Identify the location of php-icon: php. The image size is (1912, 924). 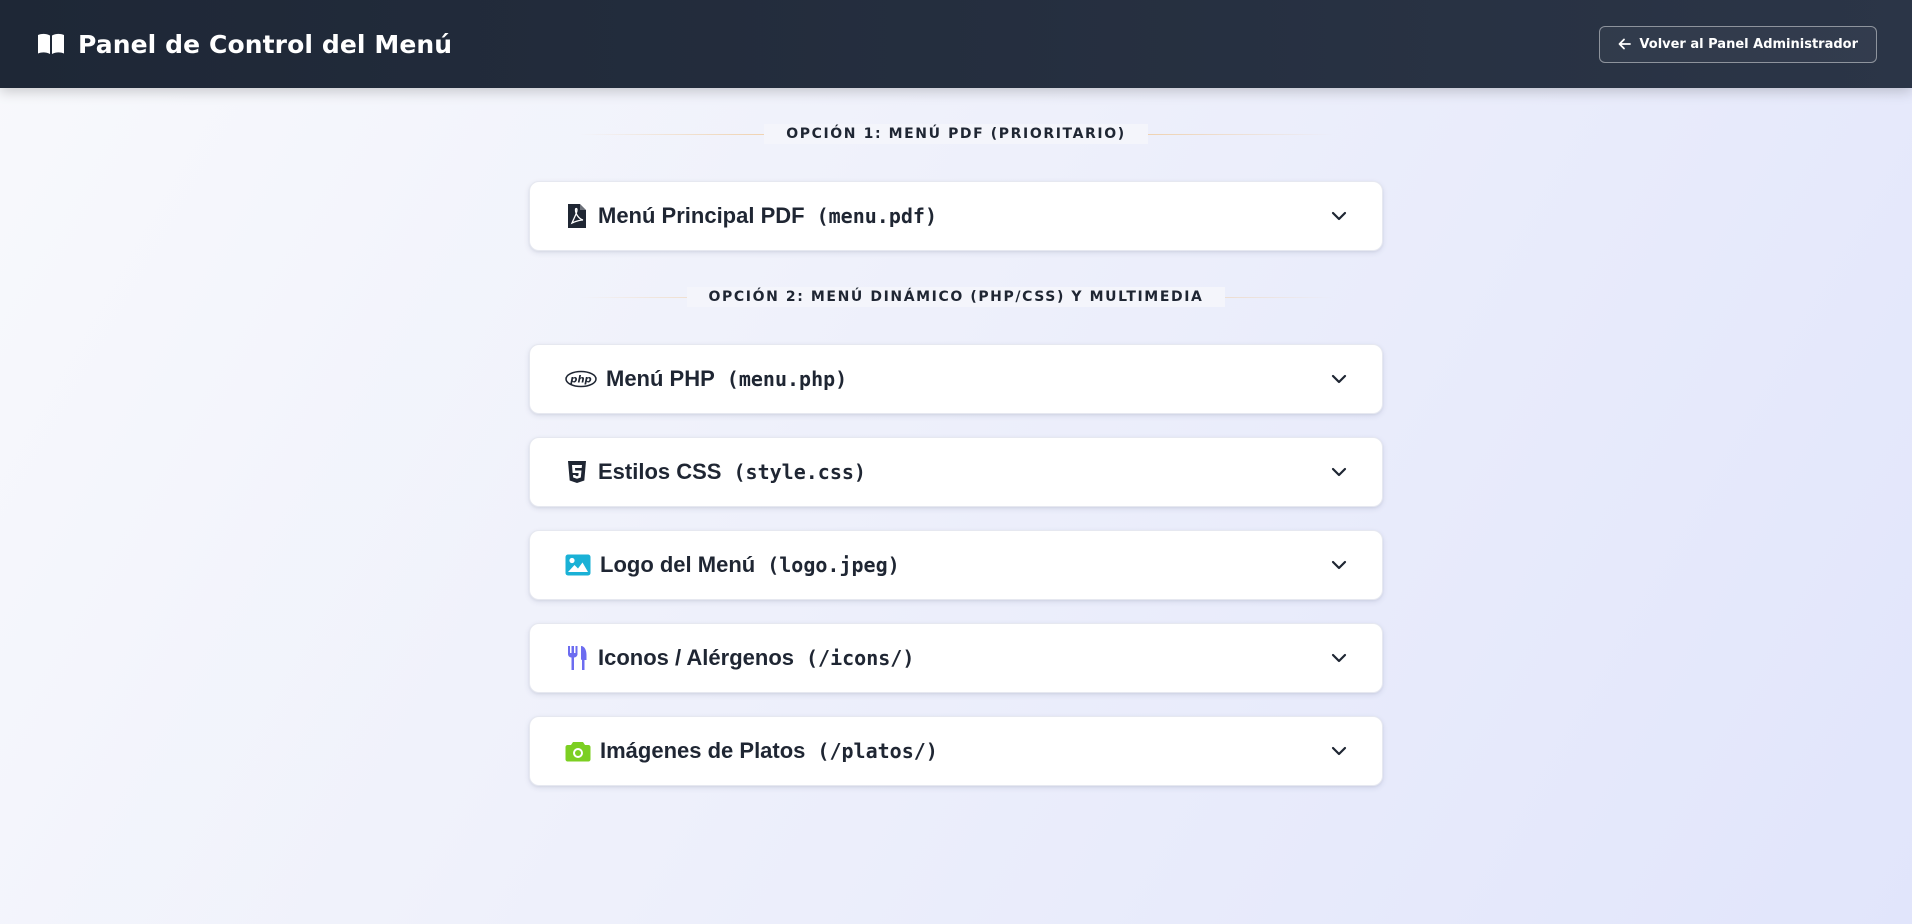
(581, 379).